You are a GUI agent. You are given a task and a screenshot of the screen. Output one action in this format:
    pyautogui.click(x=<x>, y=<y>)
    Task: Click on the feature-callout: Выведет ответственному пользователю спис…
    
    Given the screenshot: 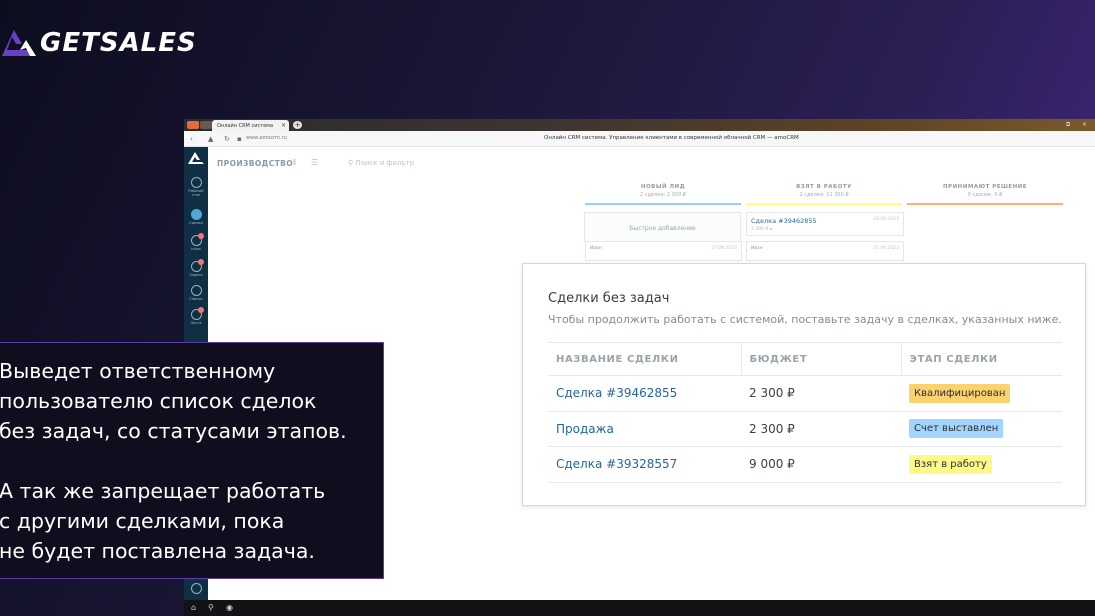 What is the action you would take?
    pyautogui.click(x=192, y=460)
    